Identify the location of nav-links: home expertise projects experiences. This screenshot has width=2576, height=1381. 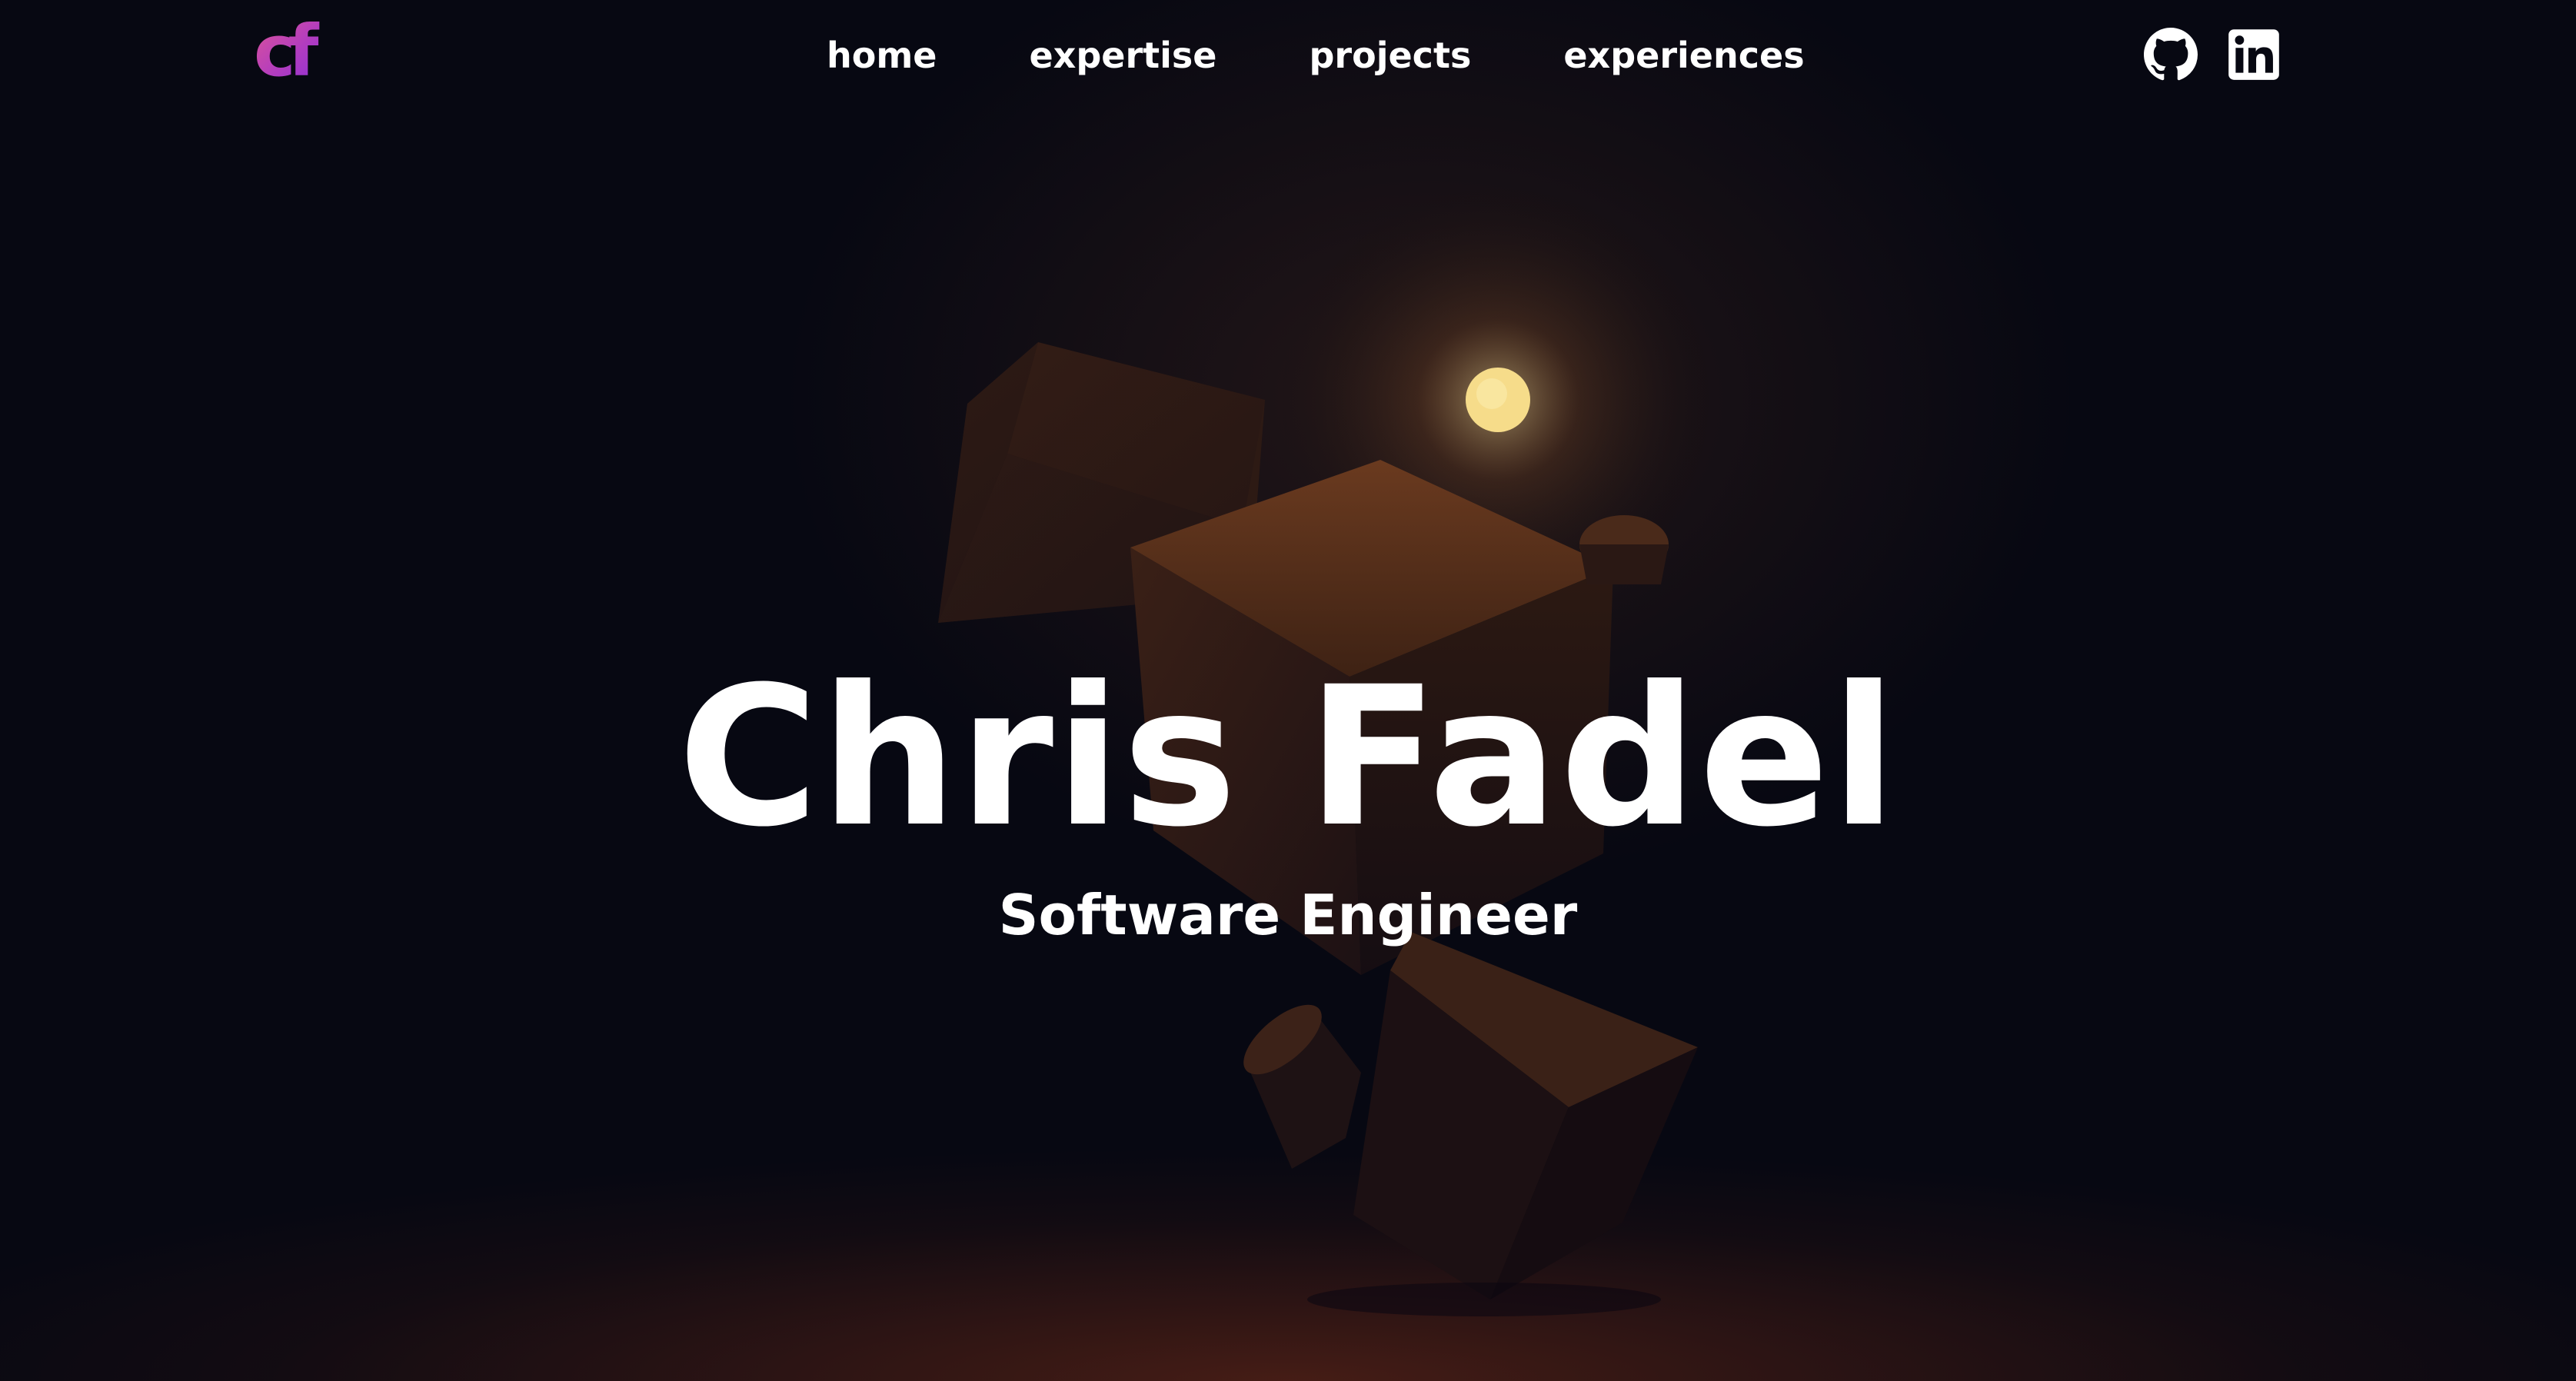
(1316, 55).